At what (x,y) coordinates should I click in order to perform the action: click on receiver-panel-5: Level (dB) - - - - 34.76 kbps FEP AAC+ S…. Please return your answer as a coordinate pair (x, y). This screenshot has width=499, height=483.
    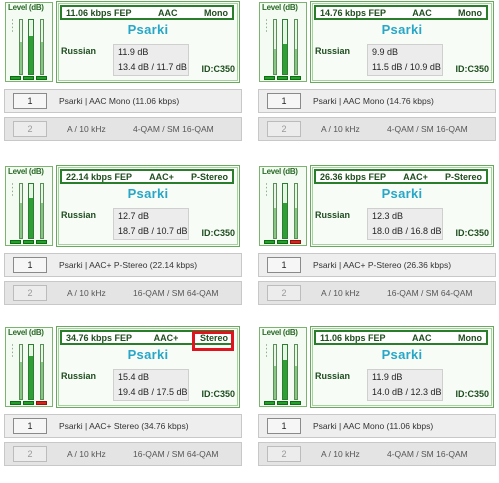
    Looking at the image, I should click on (123, 401).